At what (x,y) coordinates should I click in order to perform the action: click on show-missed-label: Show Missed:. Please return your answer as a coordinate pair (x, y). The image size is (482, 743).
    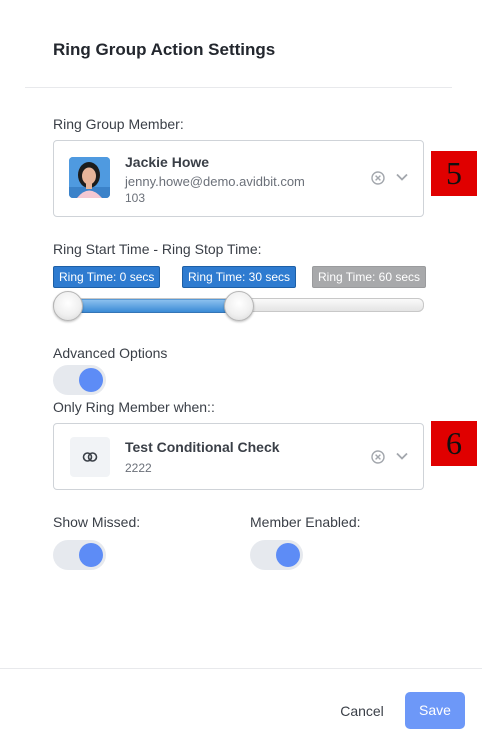
    Looking at the image, I should click on (97, 522).